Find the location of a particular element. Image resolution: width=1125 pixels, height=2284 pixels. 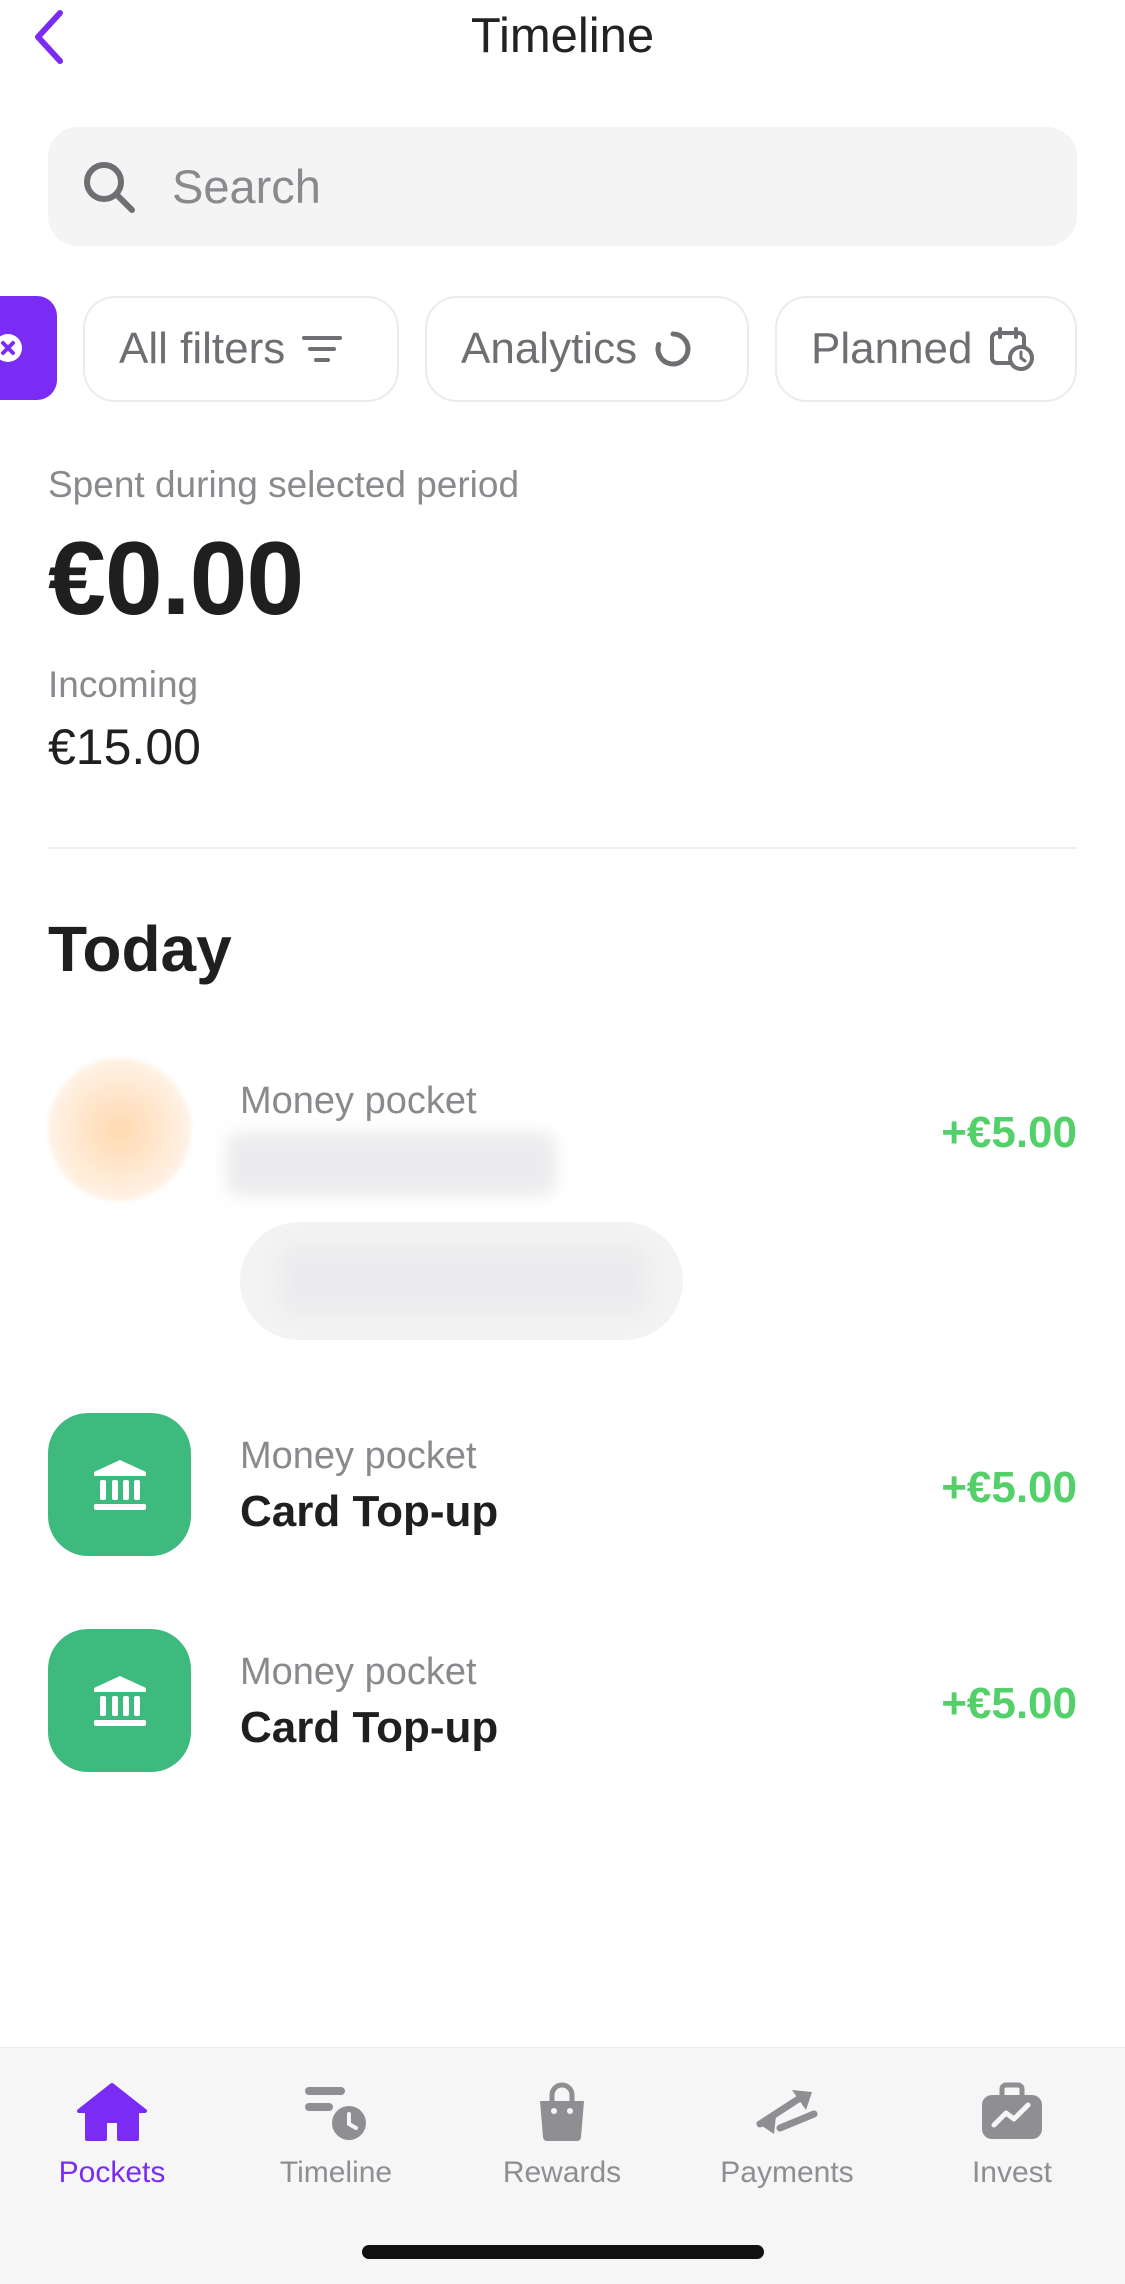

redacted-tag is located at coordinates (461, 1281).